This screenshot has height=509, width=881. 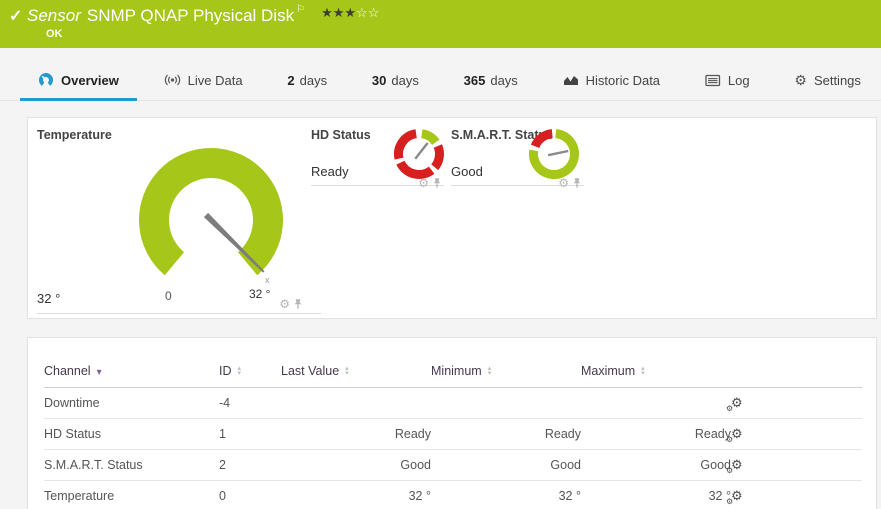 I want to click on tab-settings: ⚙ Settings, so click(x=827, y=80).